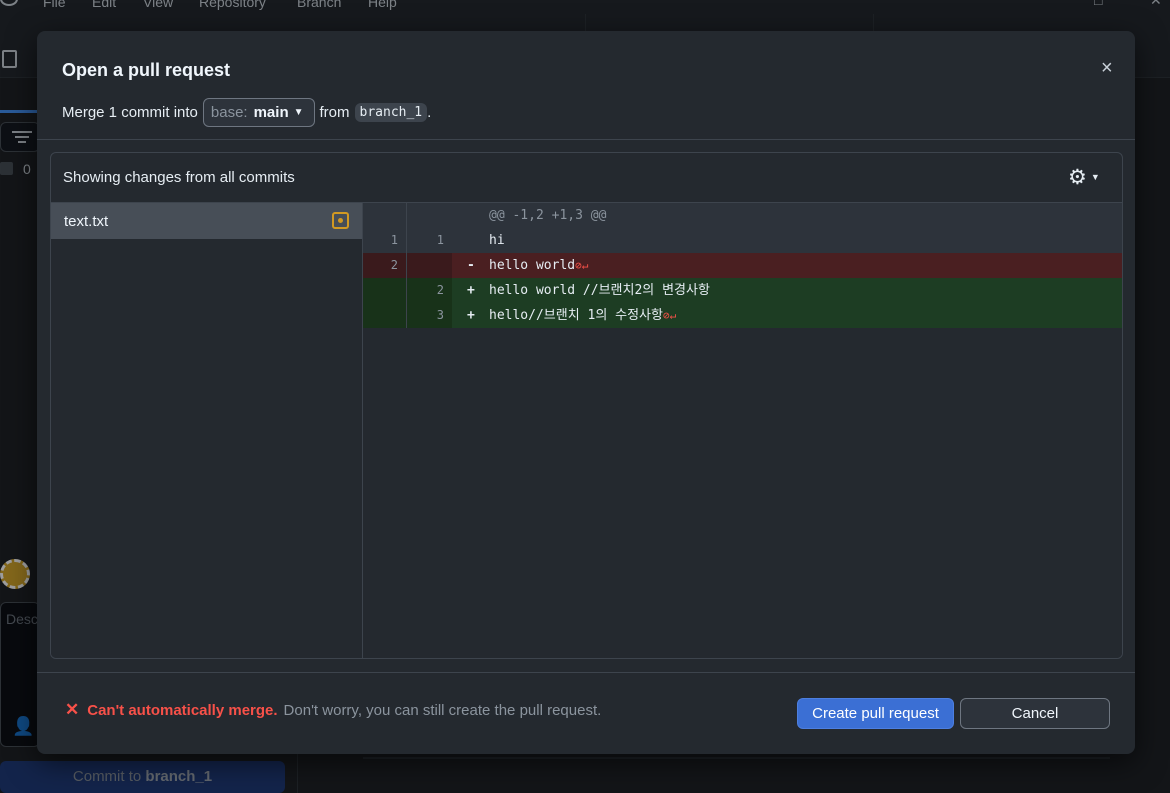  What do you see at coordinates (532, 265) in the screenshot?
I see `diff-line-text: hello world` at bounding box center [532, 265].